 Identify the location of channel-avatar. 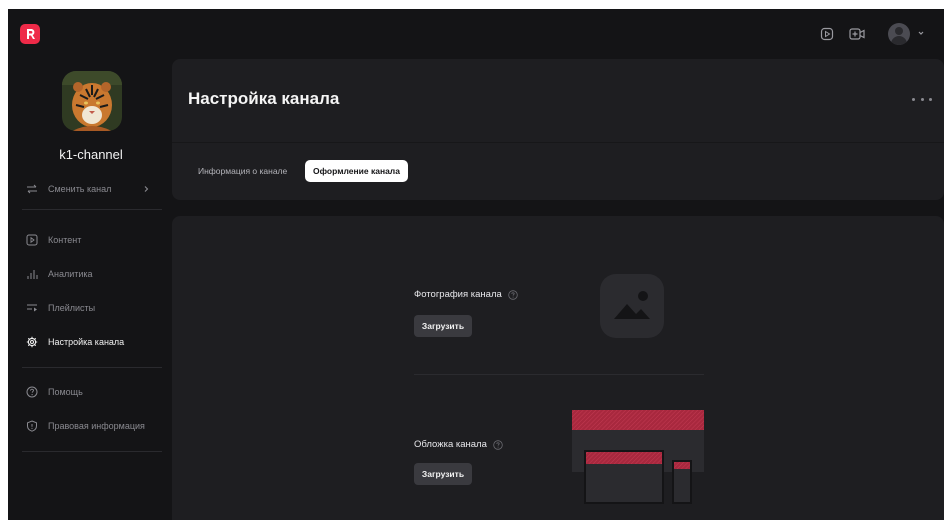
(92, 101).